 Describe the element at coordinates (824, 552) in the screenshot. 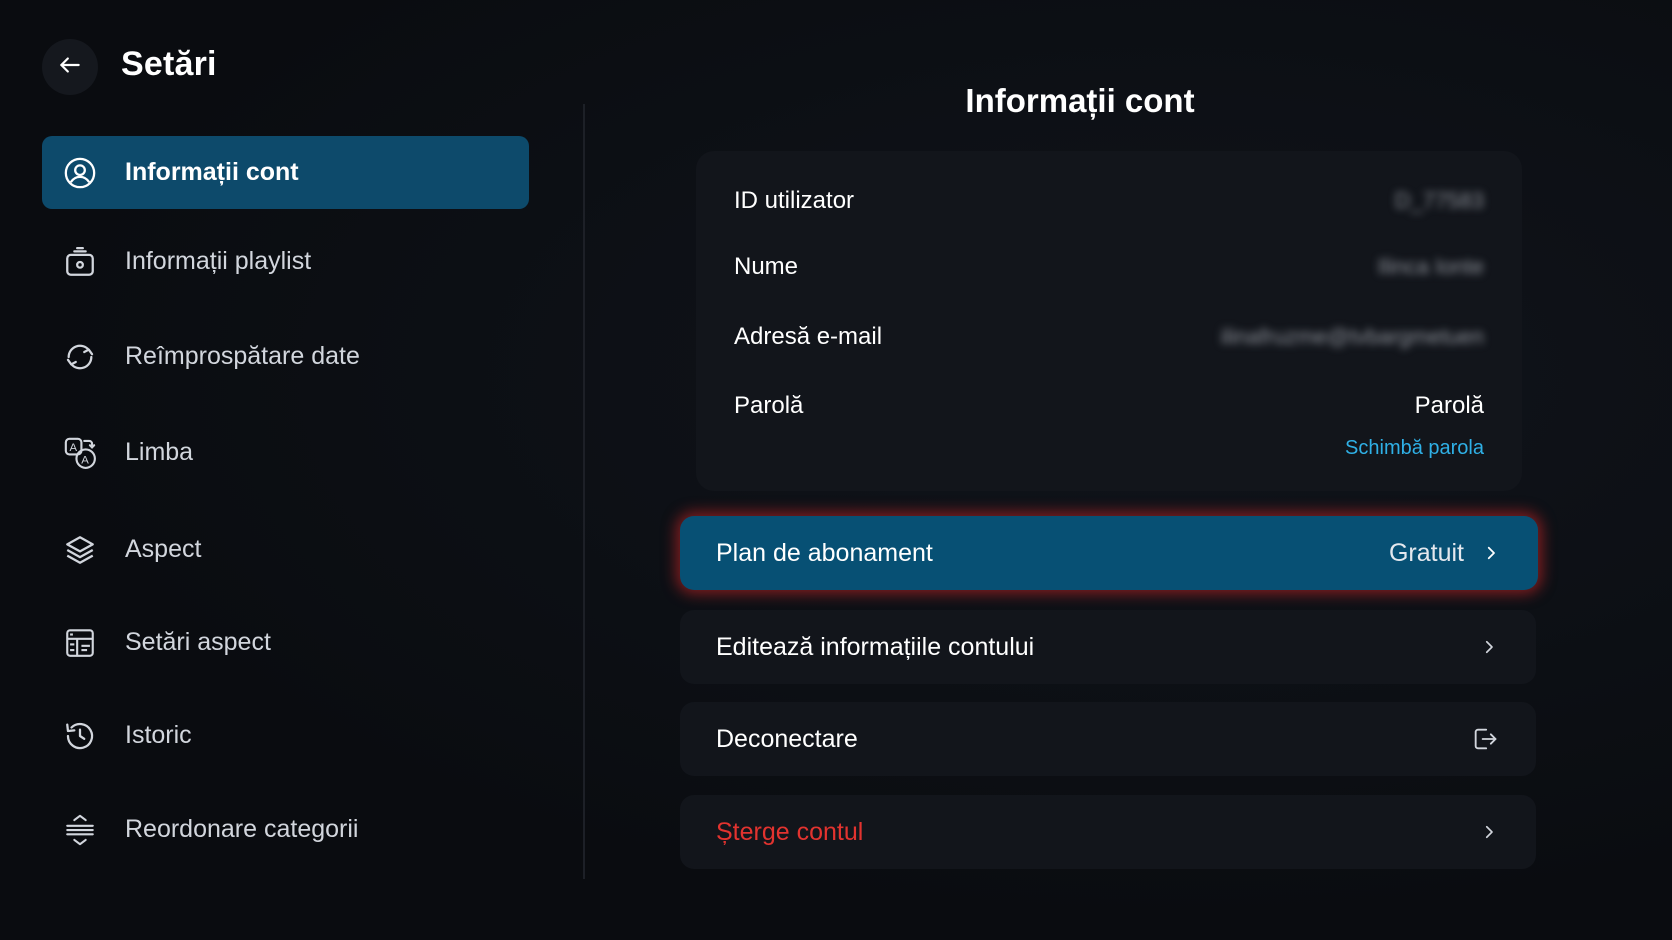

I see `subscription-plan-label: Plan de abonament` at that location.